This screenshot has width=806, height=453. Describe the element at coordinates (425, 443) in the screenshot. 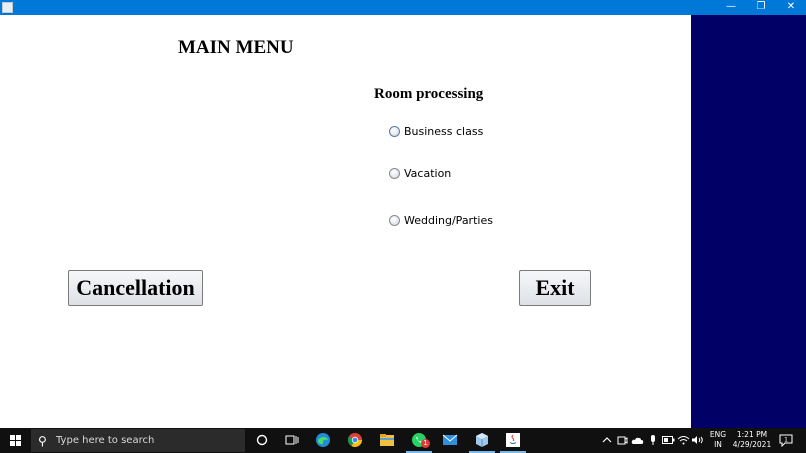

I see `whatsapp-badge: 1` at that location.